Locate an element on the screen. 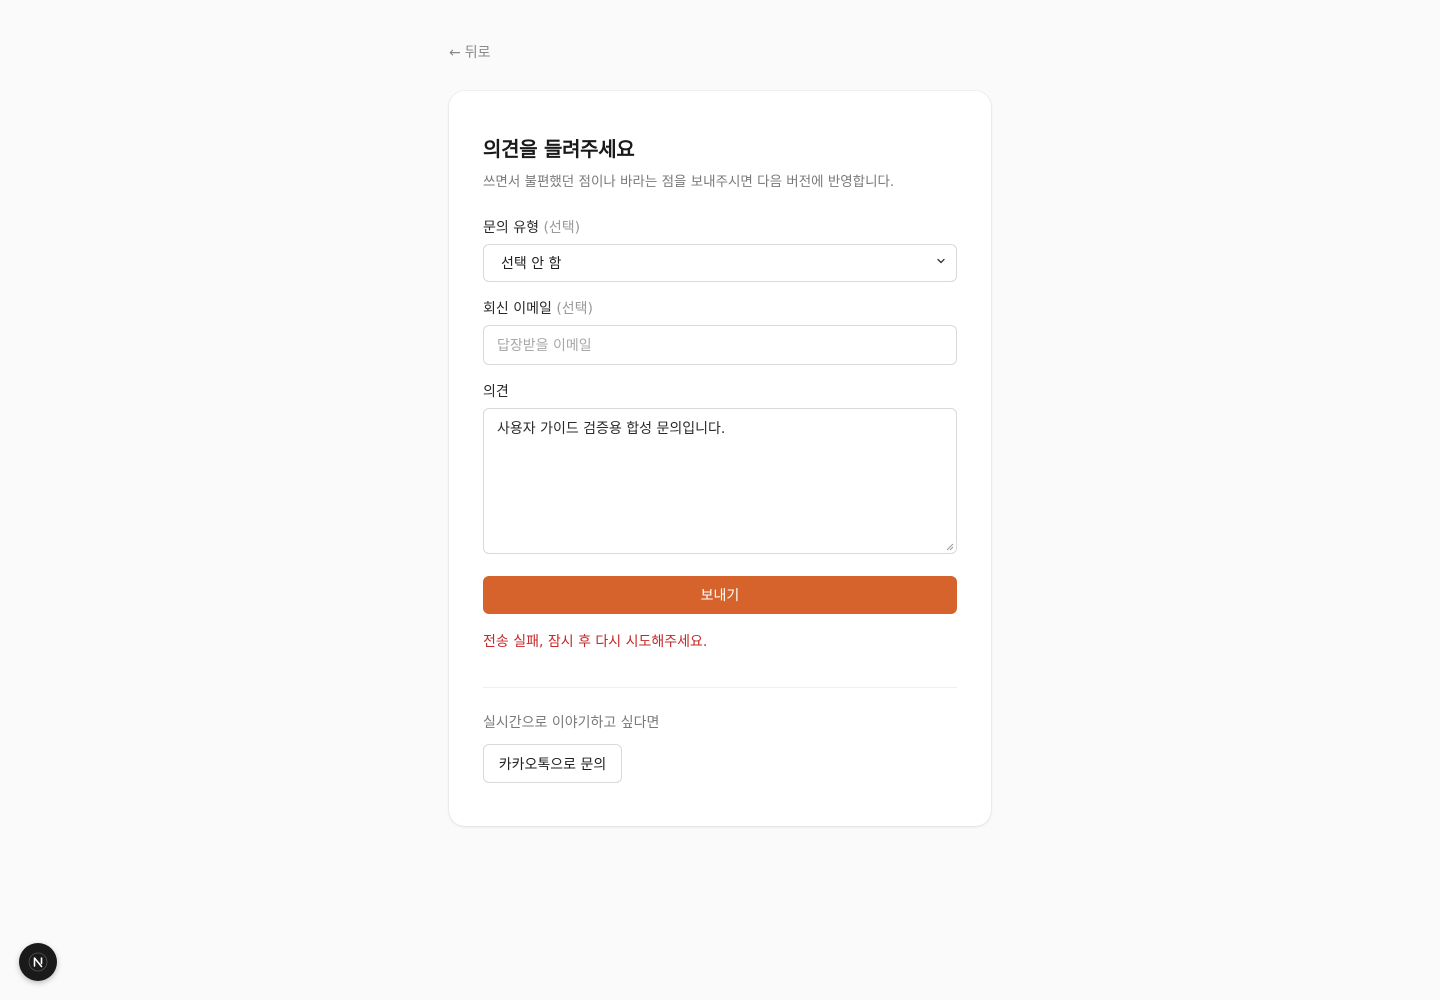  inquiry-type-optional: (선택) is located at coordinates (562, 228).